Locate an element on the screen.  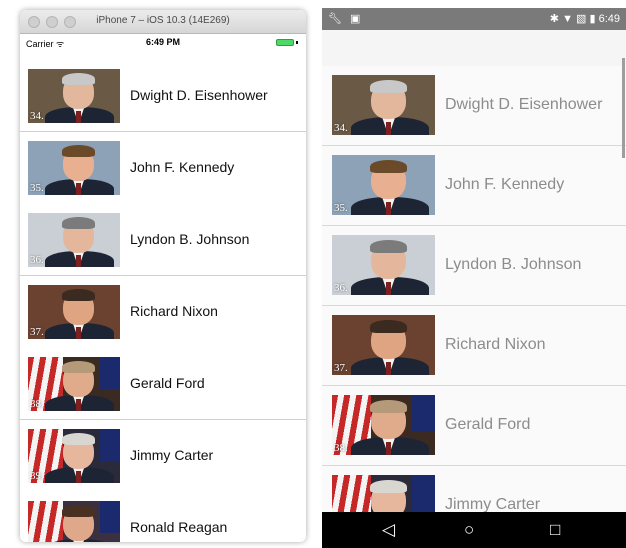
president-portrait: 40. is located at coordinates (74, 521).